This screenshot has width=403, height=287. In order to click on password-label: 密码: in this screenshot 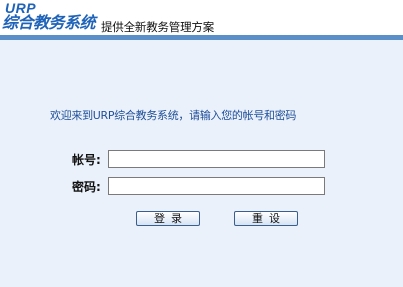, I will do `click(86, 187)`.